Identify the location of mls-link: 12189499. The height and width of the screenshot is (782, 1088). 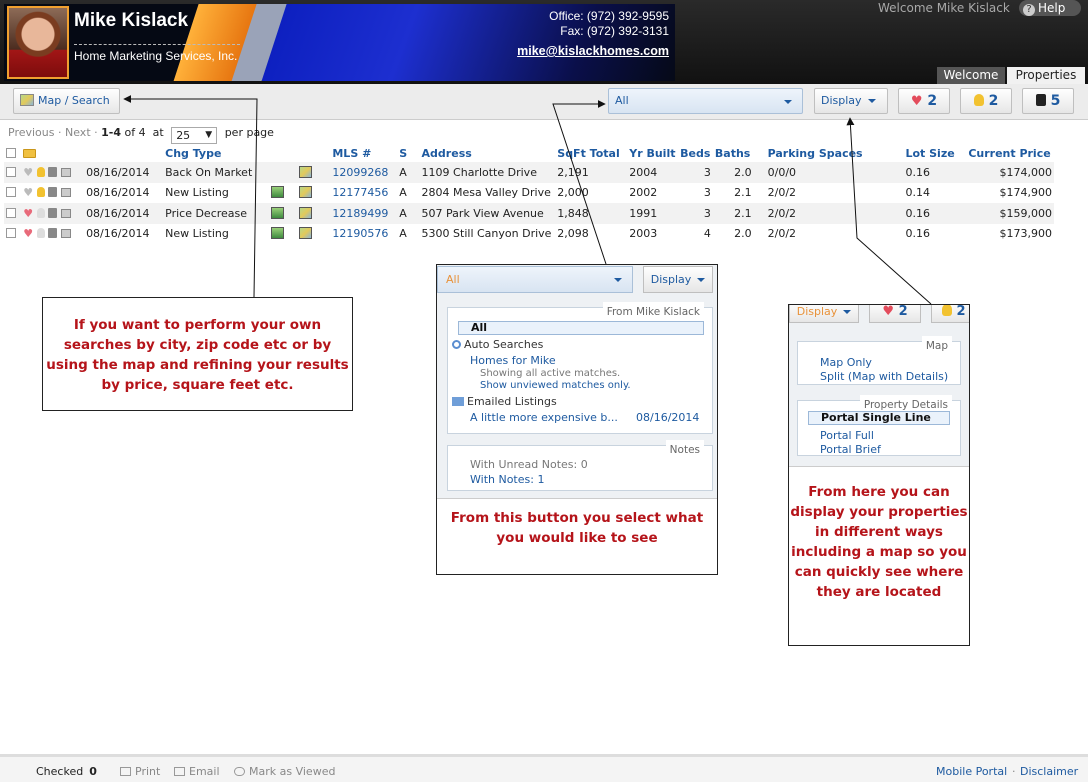
(360, 213).